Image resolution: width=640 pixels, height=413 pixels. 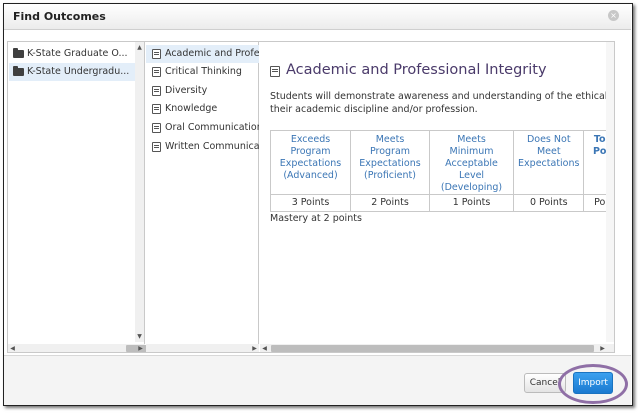 I want to click on rating-points: 0 Points, so click(x=549, y=203).